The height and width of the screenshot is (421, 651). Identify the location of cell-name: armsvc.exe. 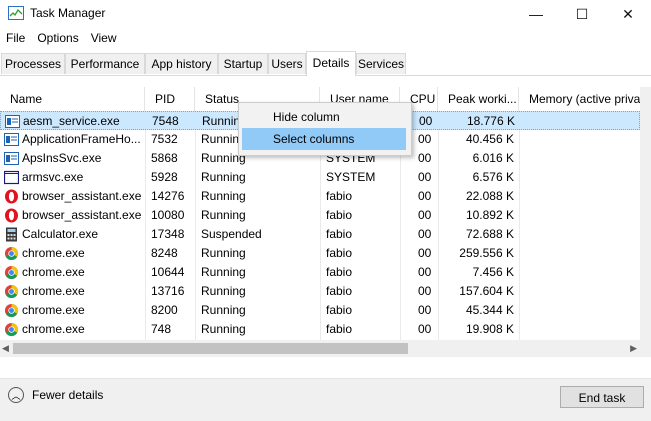
(53, 177).